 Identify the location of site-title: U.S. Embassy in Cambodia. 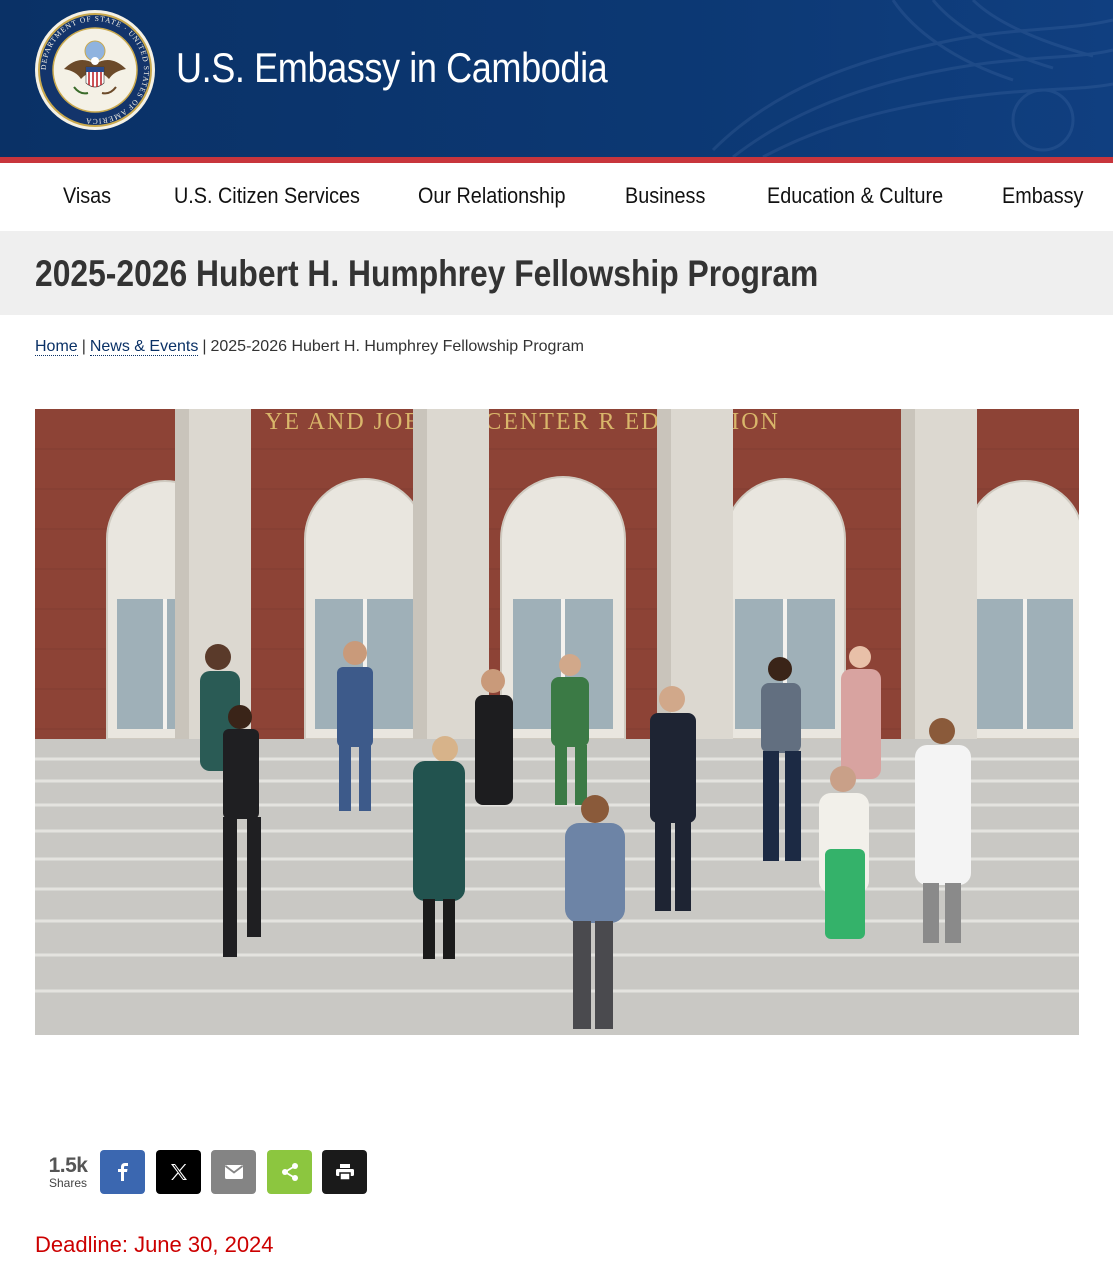
(392, 68).